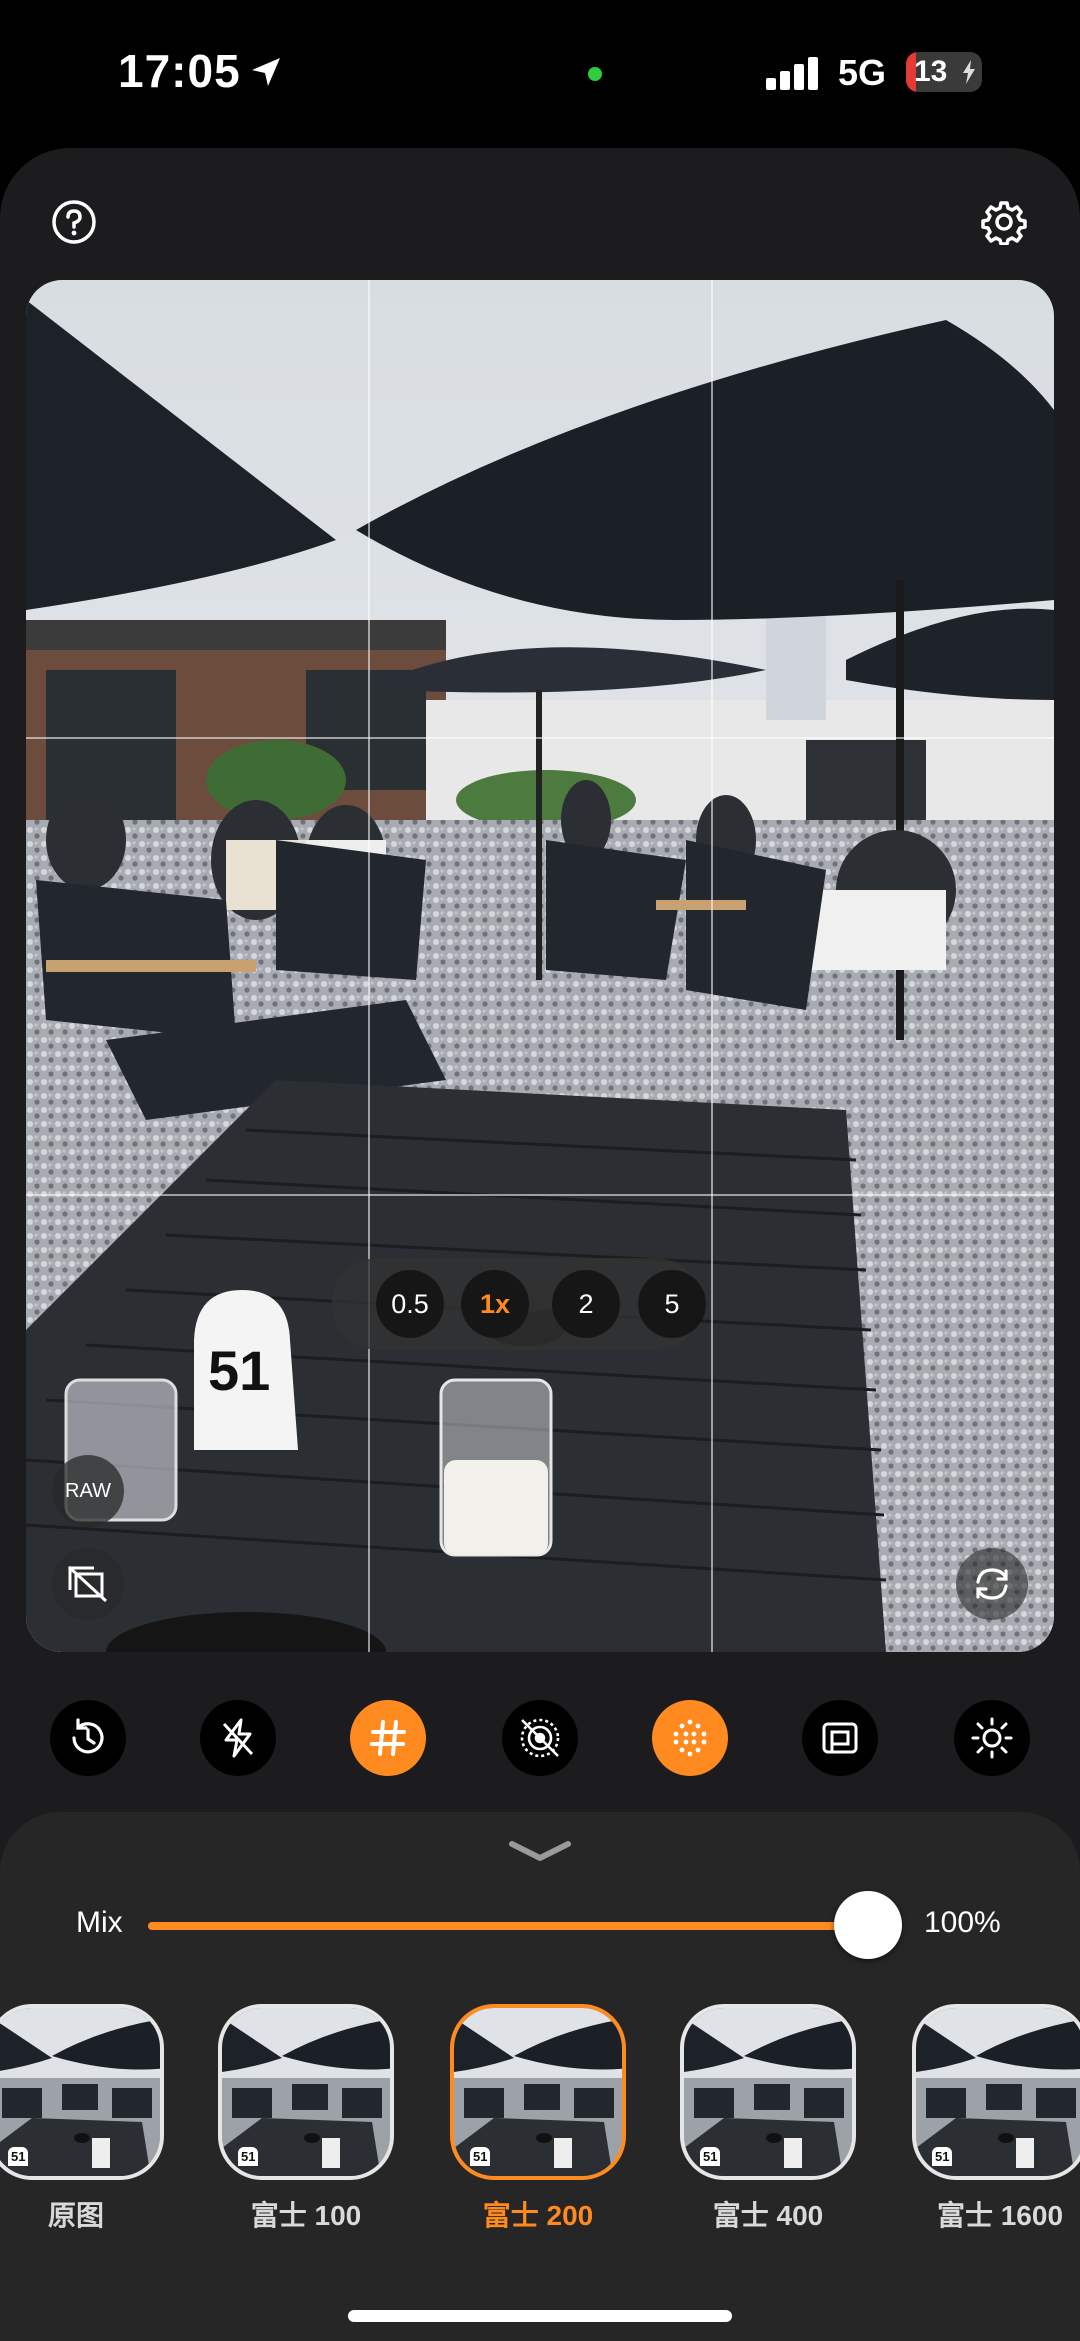 The image size is (1080, 2341). What do you see at coordinates (540, 1852) in the screenshot?
I see `chevron-down-icon` at bounding box center [540, 1852].